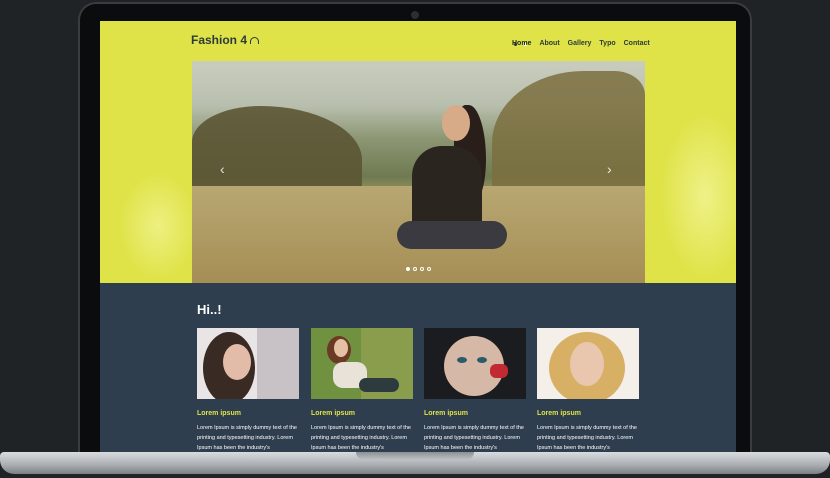  I want to click on nav-gallery: Gallery, so click(580, 43).